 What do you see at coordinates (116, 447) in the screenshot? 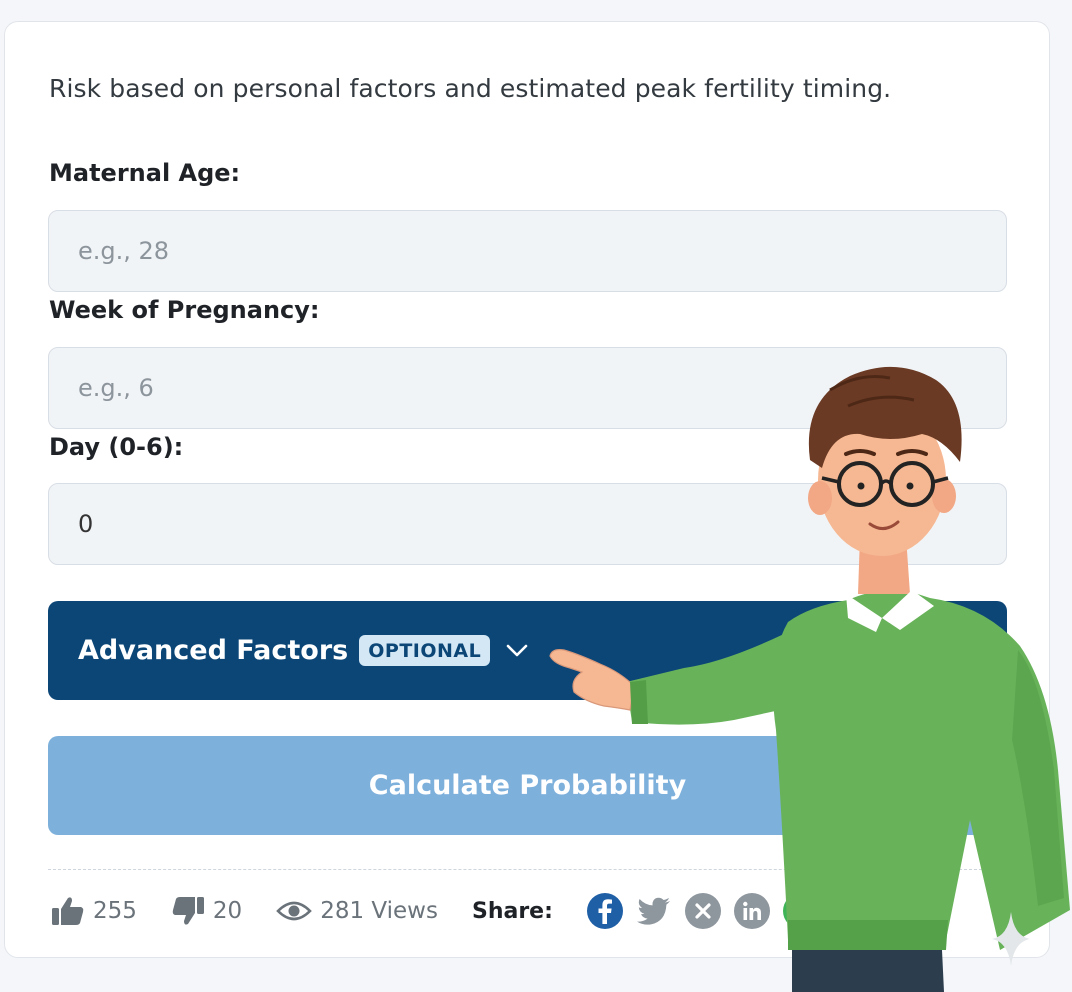
I see `day-label: Day (0-6):` at bounding box center [116, 447].